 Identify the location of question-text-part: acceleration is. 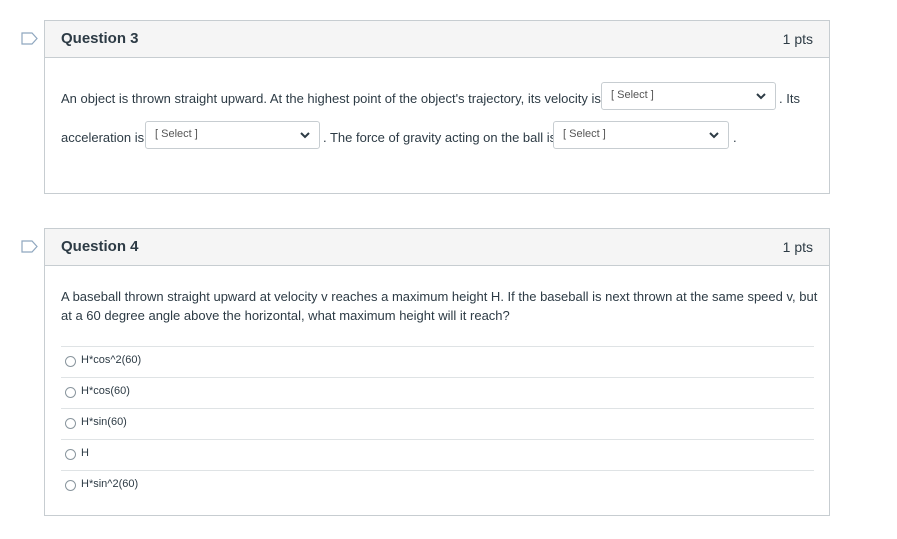
(103, 137).